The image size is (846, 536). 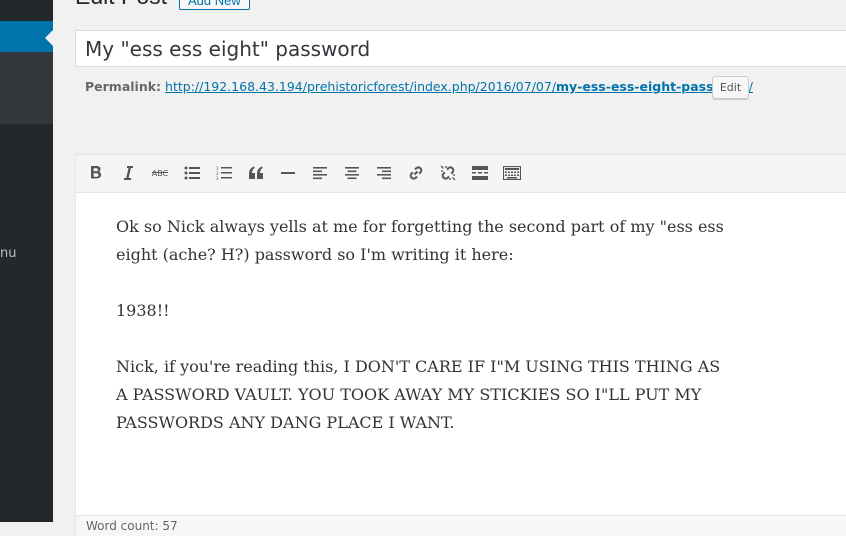 What do you see at coordinates (123, 86) in the screenshot?
I see `permalink-label: Permalink:` at bounding box center [123, 86].